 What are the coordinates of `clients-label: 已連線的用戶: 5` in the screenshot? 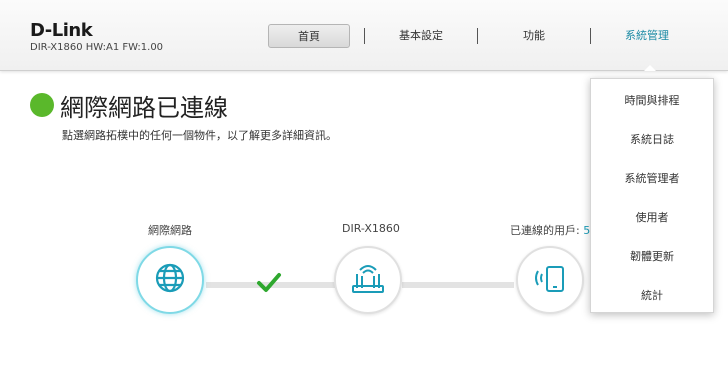 It's located at (550, 230).